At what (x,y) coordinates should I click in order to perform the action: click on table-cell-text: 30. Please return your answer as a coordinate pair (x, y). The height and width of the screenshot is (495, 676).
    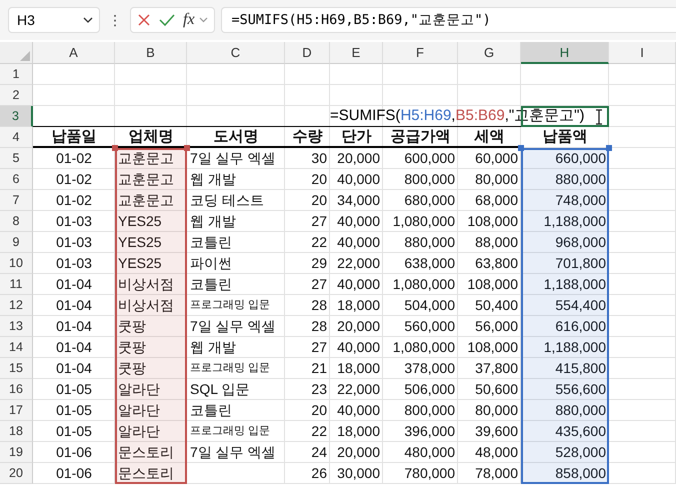
    Looking at the image, I should click on (319, 158).